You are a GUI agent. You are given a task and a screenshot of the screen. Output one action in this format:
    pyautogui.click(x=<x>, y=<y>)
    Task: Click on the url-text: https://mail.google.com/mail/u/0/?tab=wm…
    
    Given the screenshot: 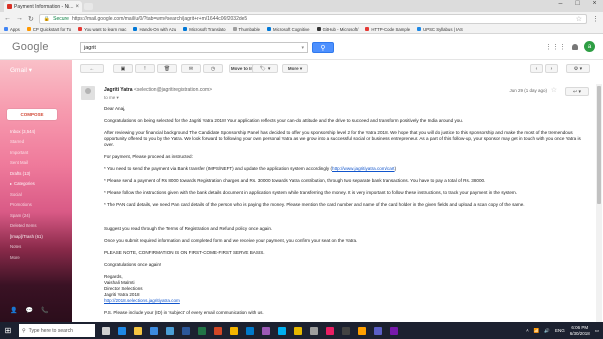 What is the action you would take?
    pyautogui.click(x=159, y=18)
    